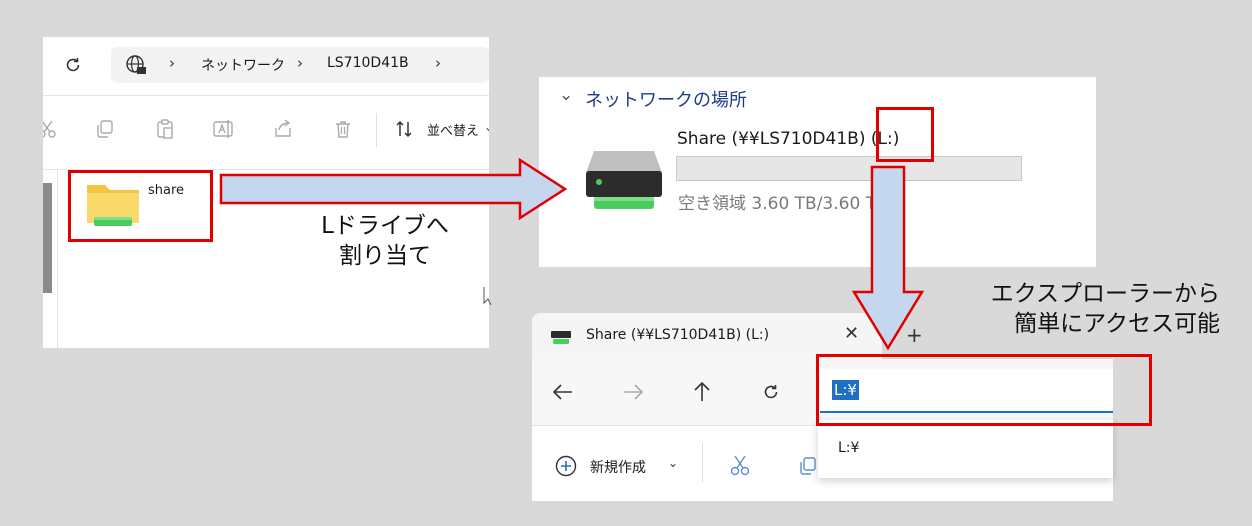 The height and width of the screenshot is (526, 1252). What do you see at coordinates (486, 127) in the screenshot?
I see `sort-dropdown-icon: ⌄` at bounding box center [486, 127].